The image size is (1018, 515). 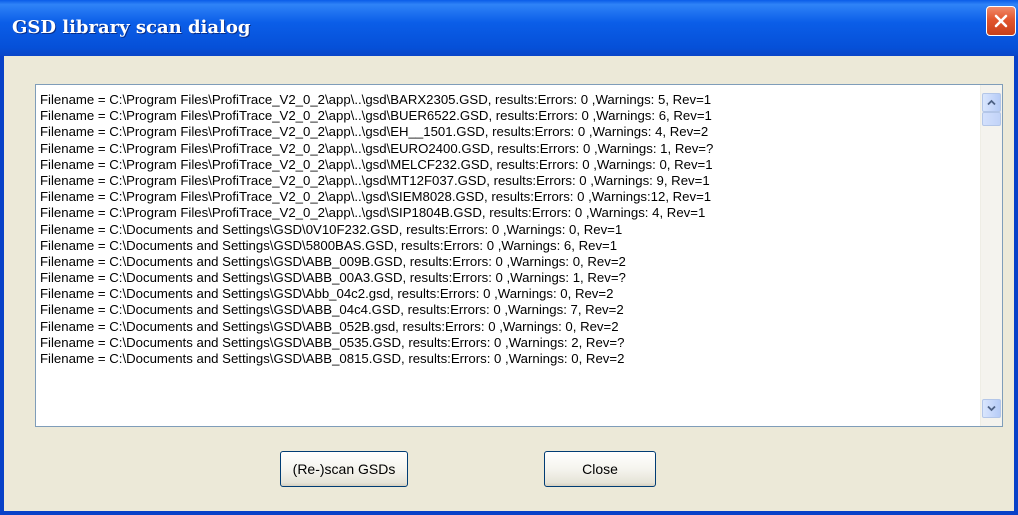 I want to click on scroll-down-button, so click(x=991, y=408).